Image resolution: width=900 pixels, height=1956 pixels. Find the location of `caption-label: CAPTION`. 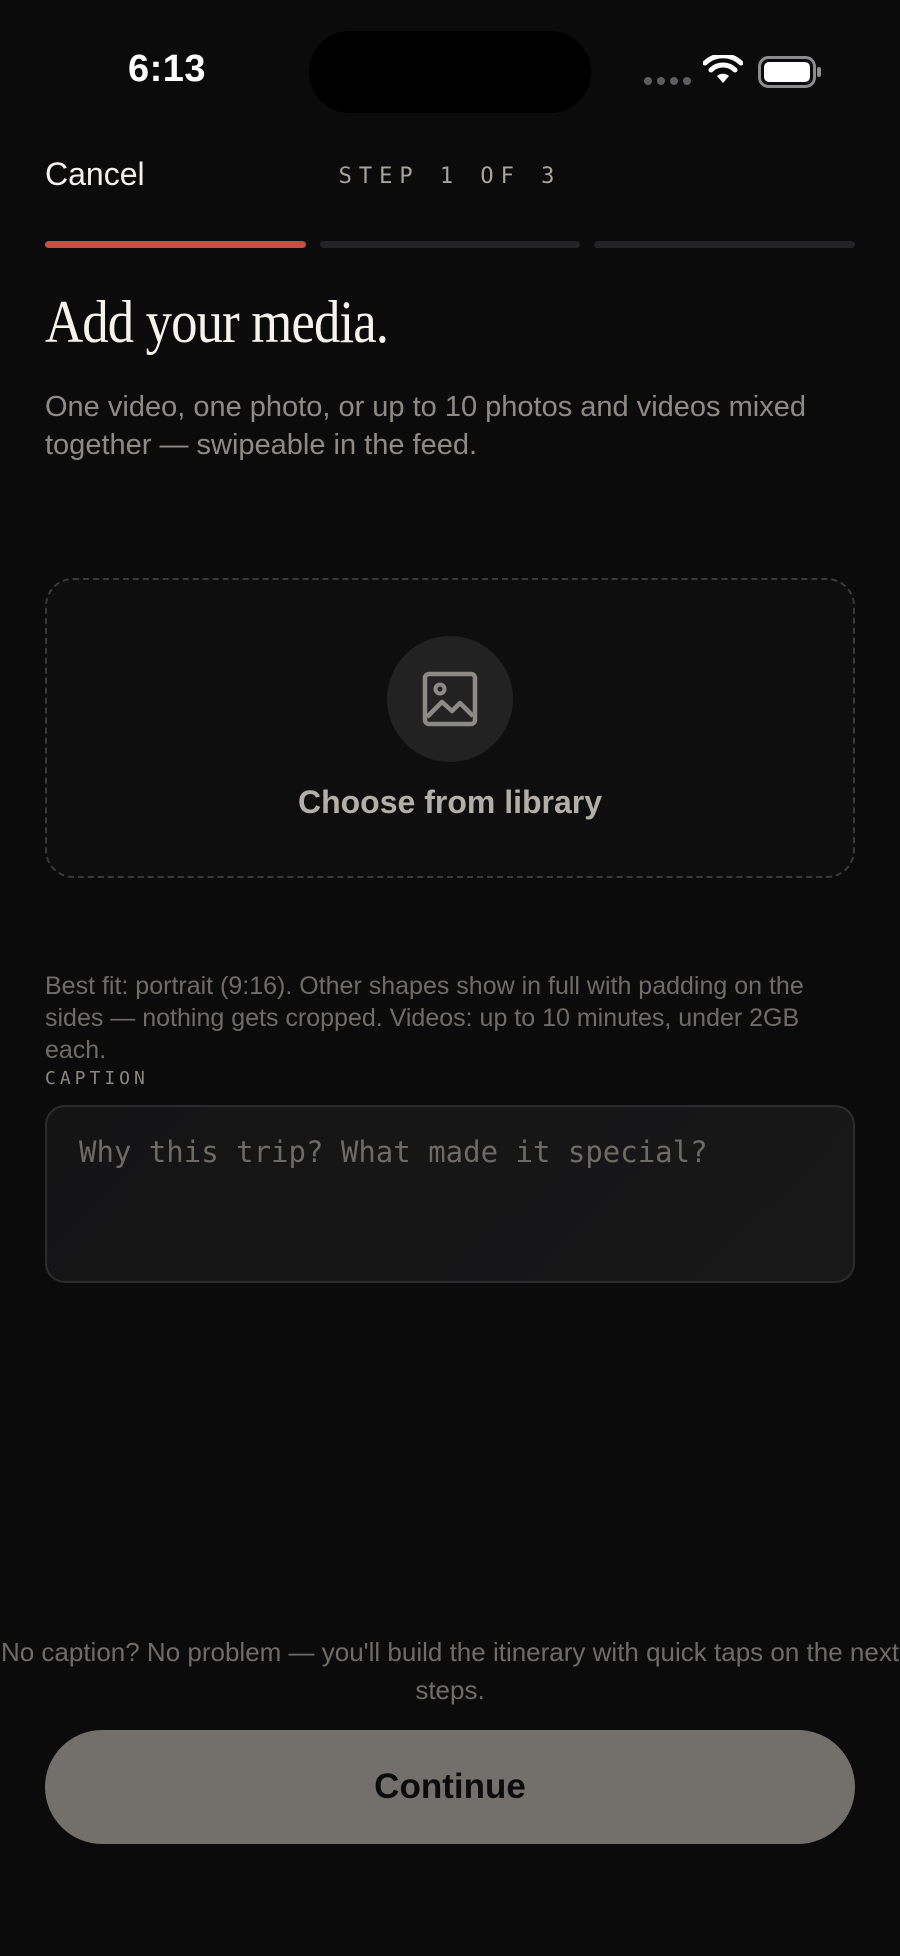

caption-label: CAPTION is located at coordinates (97, 1078).